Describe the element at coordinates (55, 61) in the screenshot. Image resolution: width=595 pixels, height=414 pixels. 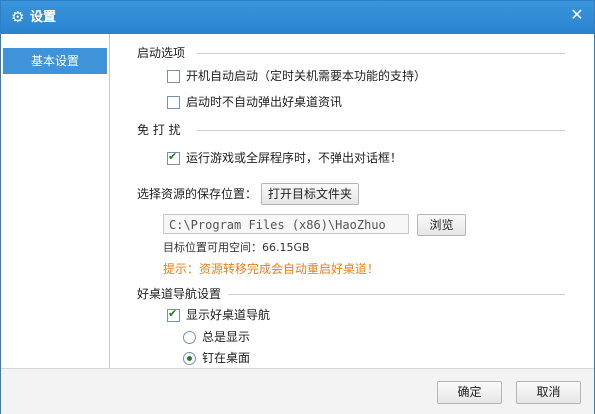
I see `sidebar-item-basic-settings: 基本设置` at that location.